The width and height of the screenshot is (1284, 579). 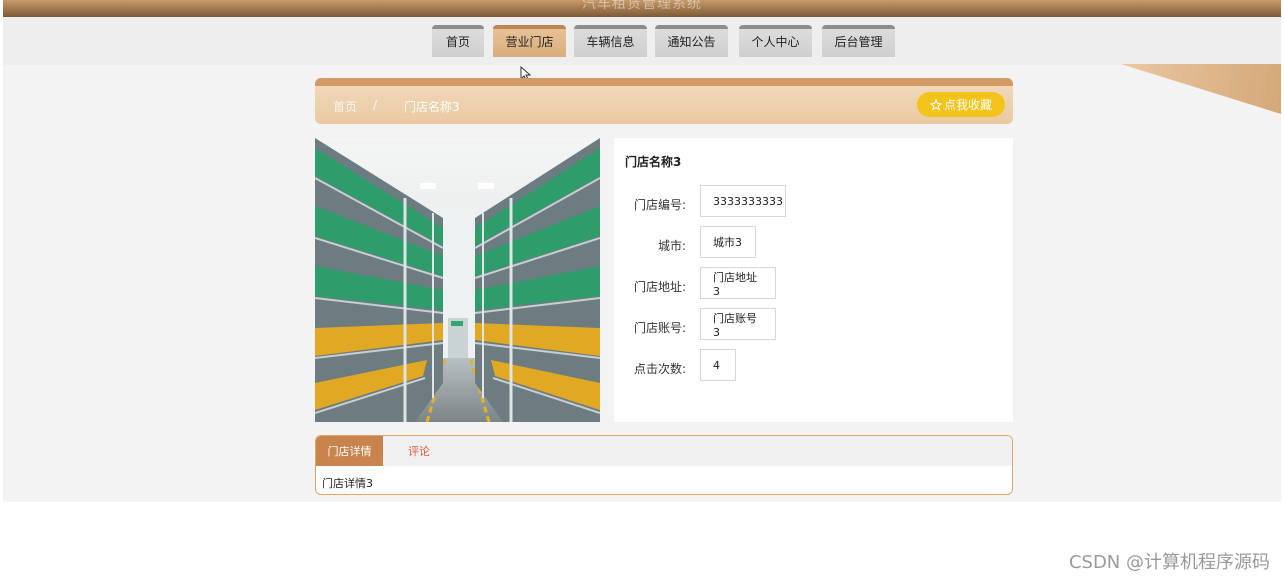 What do you see at coordinates (419, 451) in the screenshot?
I see `tab-comments: 评论` at bounding box center [419, 451].